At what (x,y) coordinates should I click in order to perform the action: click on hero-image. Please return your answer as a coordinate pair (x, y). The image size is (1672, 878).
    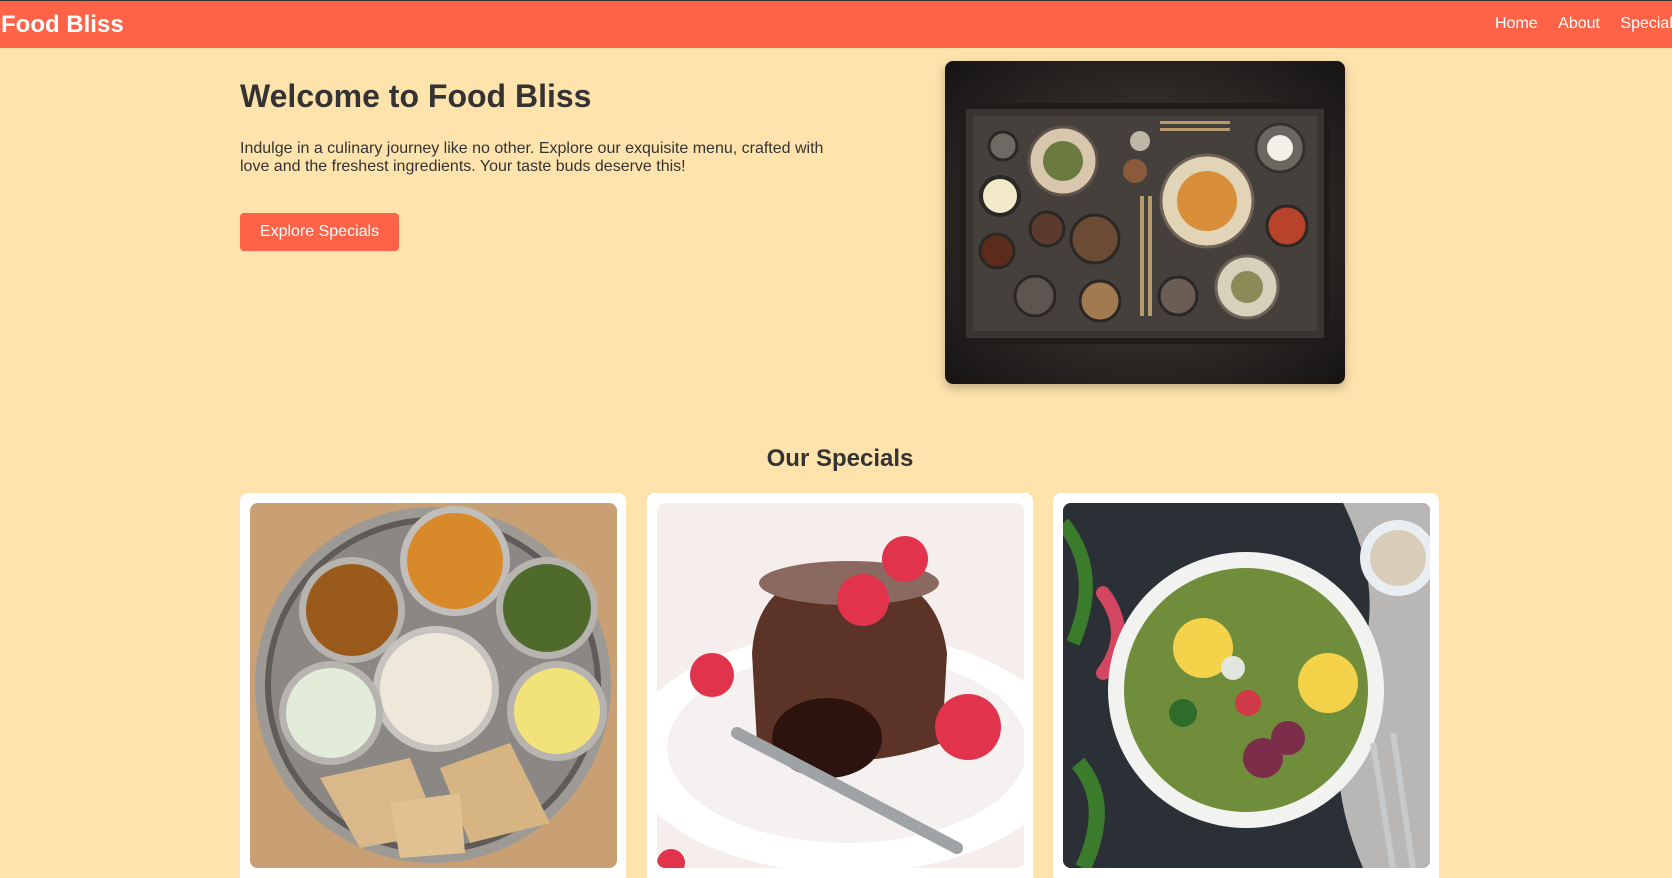
    Looking at the image, I should click on (1145, 222).